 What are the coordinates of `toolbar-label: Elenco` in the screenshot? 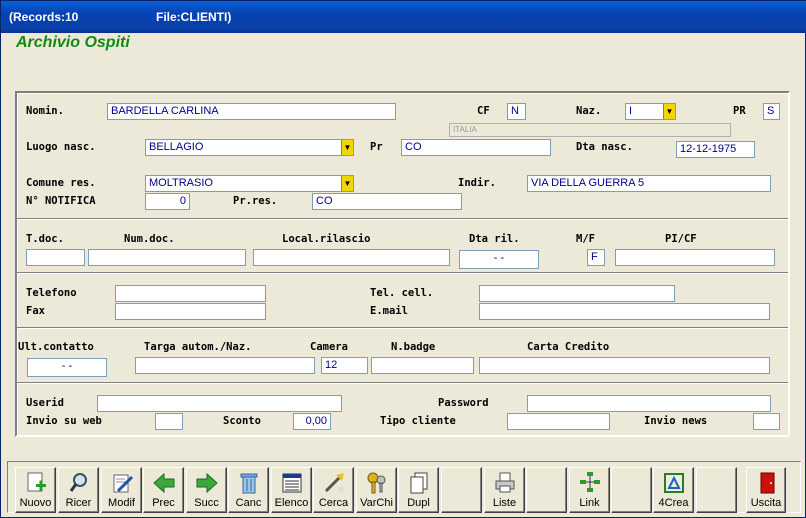 It's located at (291, 503).